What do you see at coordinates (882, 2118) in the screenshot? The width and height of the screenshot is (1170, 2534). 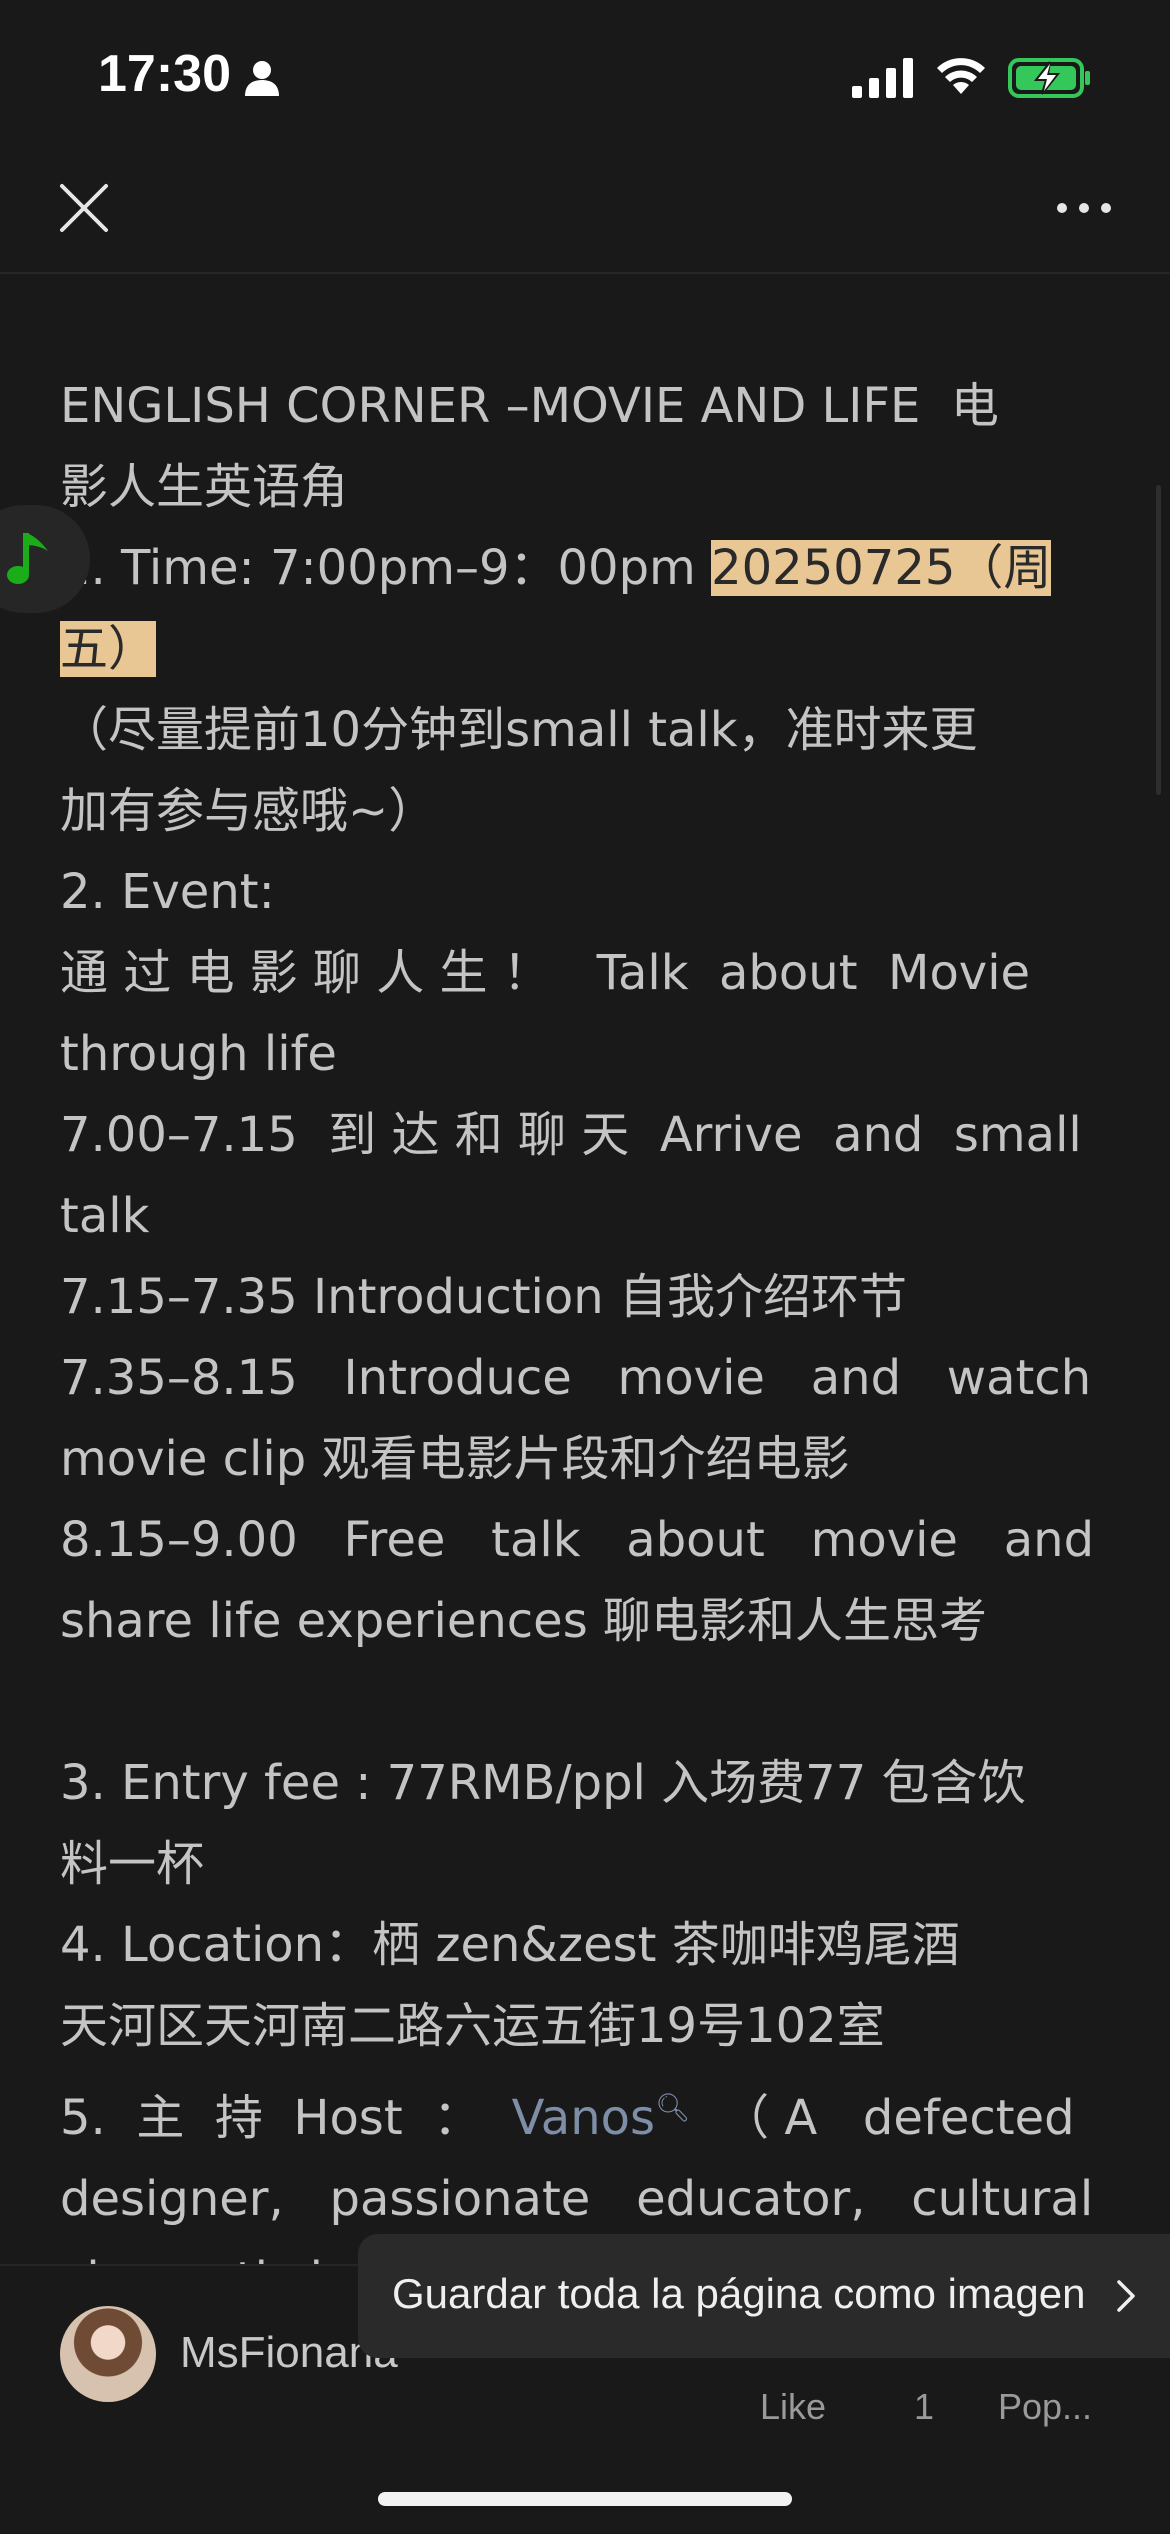 I see `host-description: （ A defected` at bounding box center [882, 2118].